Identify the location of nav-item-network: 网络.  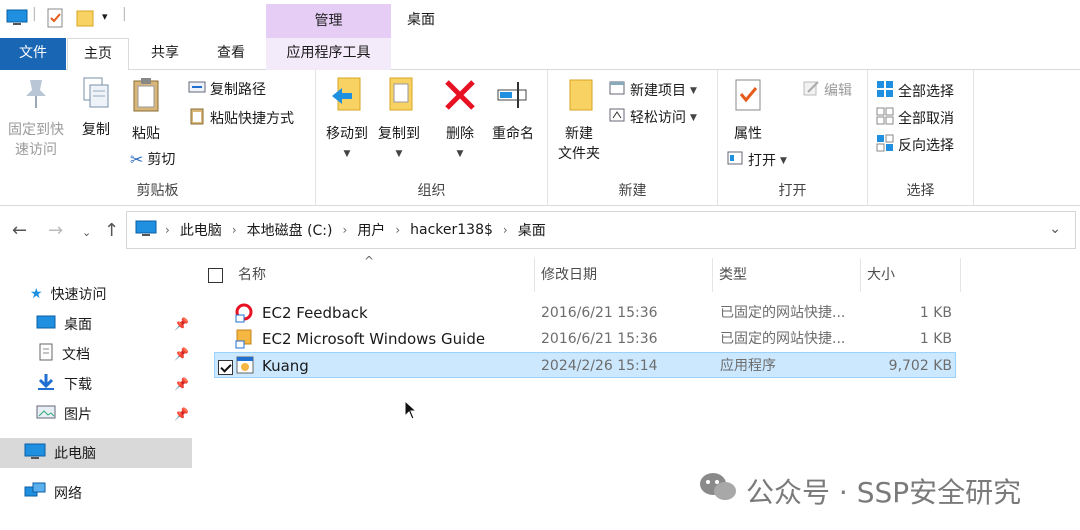
(96, 493).